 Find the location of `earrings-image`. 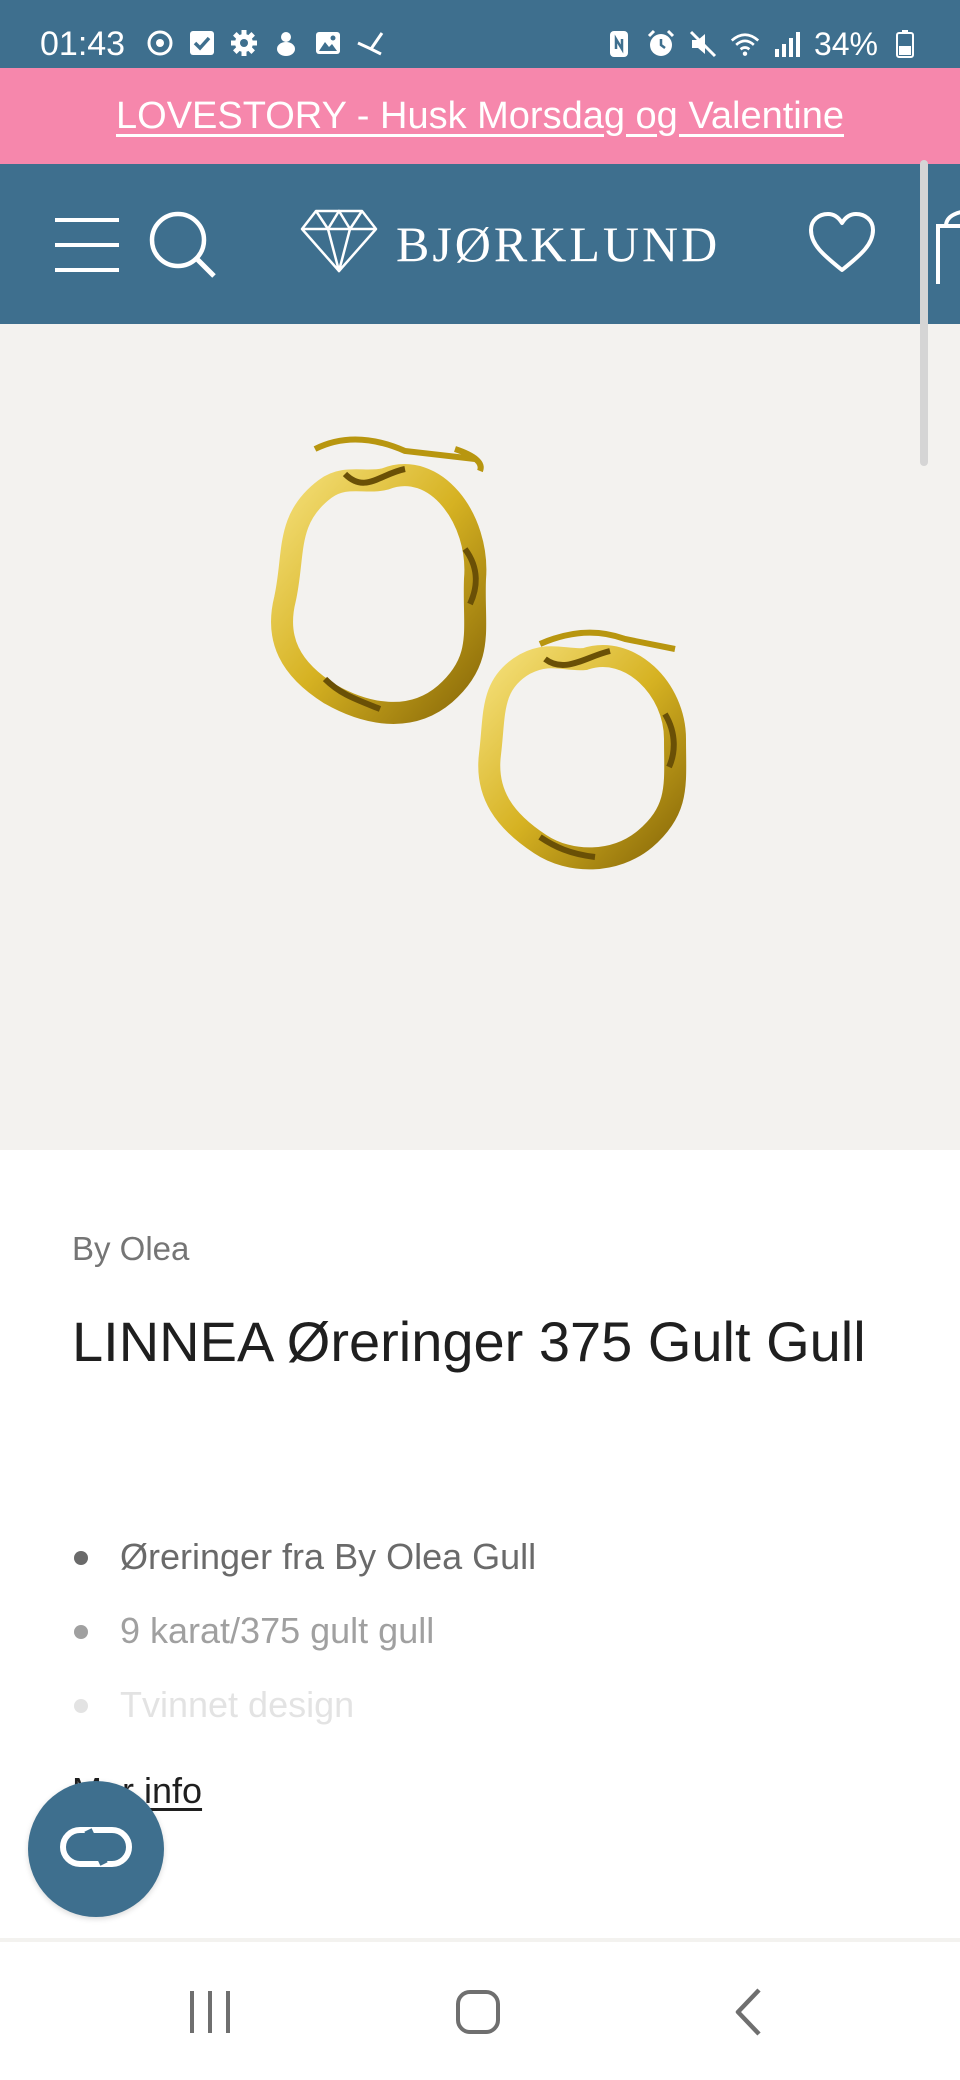

earrings-image is located at coordinates (479, 653).